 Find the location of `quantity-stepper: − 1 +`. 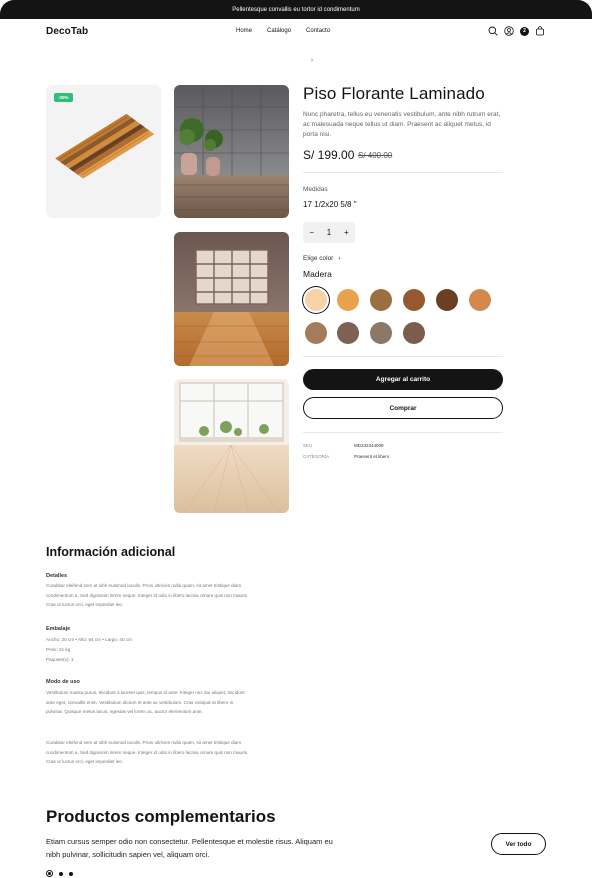

quantity-stepper: − 1 + is located at coordinates (329, 232).